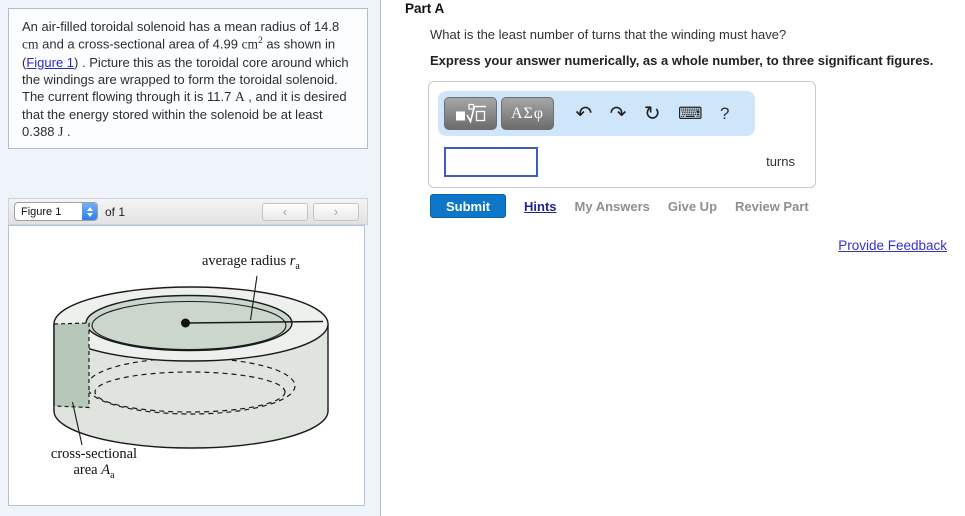 The image size is (965, 516). Describe the element at coordinates (690, 113) in the screenshot. I see `keyboard-icon: ⌨` at that location.